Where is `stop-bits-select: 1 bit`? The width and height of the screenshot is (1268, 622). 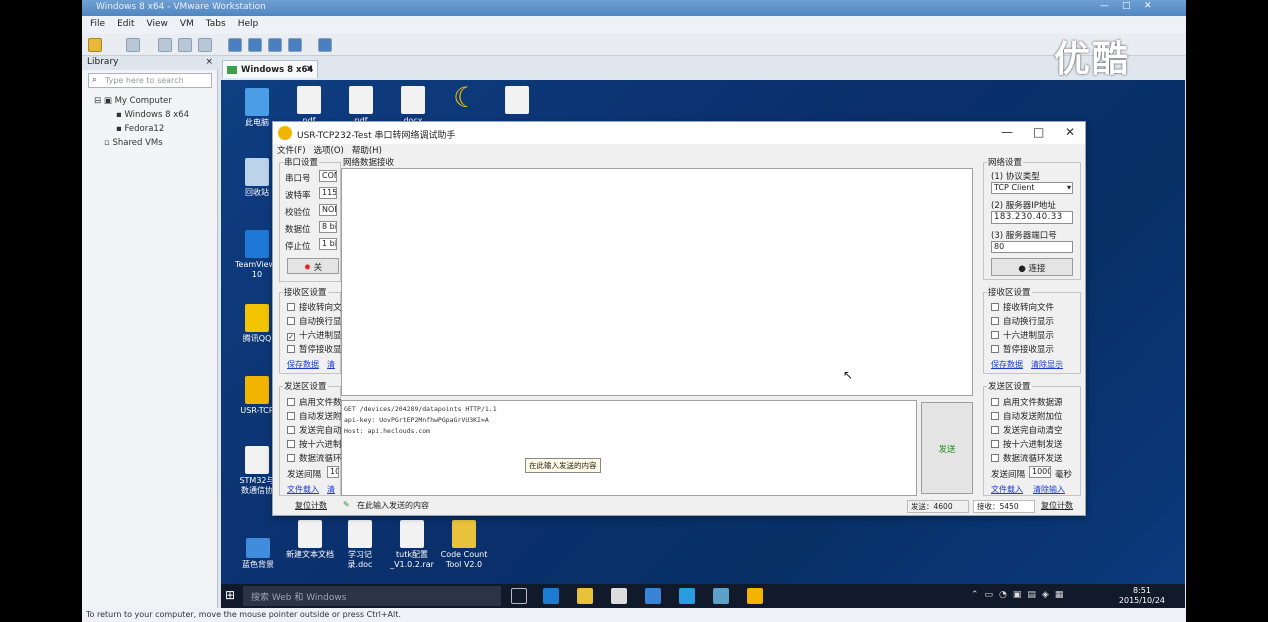 stop-bits-select: 1 bit is located at coordinates (328, 244).